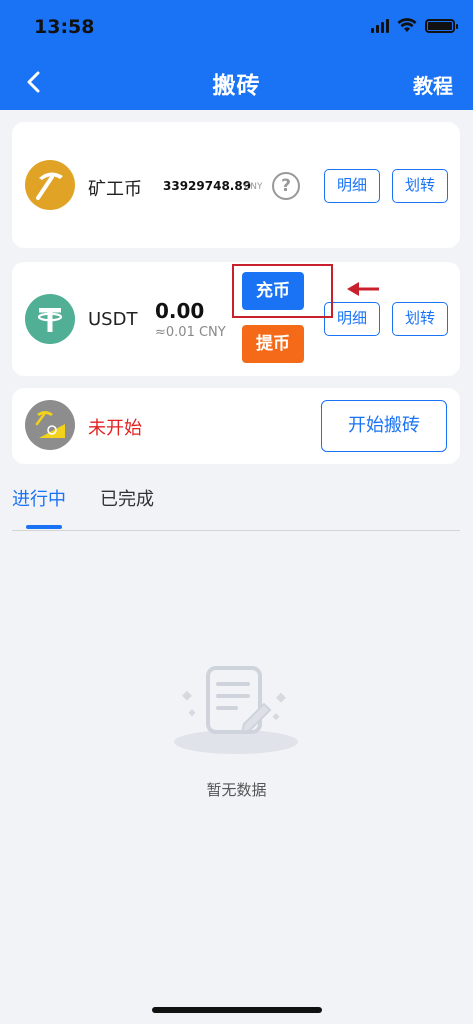 This screenshot has width=473, height=1024. What do you see at coordinates (207, 186) in the screenshot?
I see `miner-coin-amount: 33929748.89` at bounding box center [207, 186].